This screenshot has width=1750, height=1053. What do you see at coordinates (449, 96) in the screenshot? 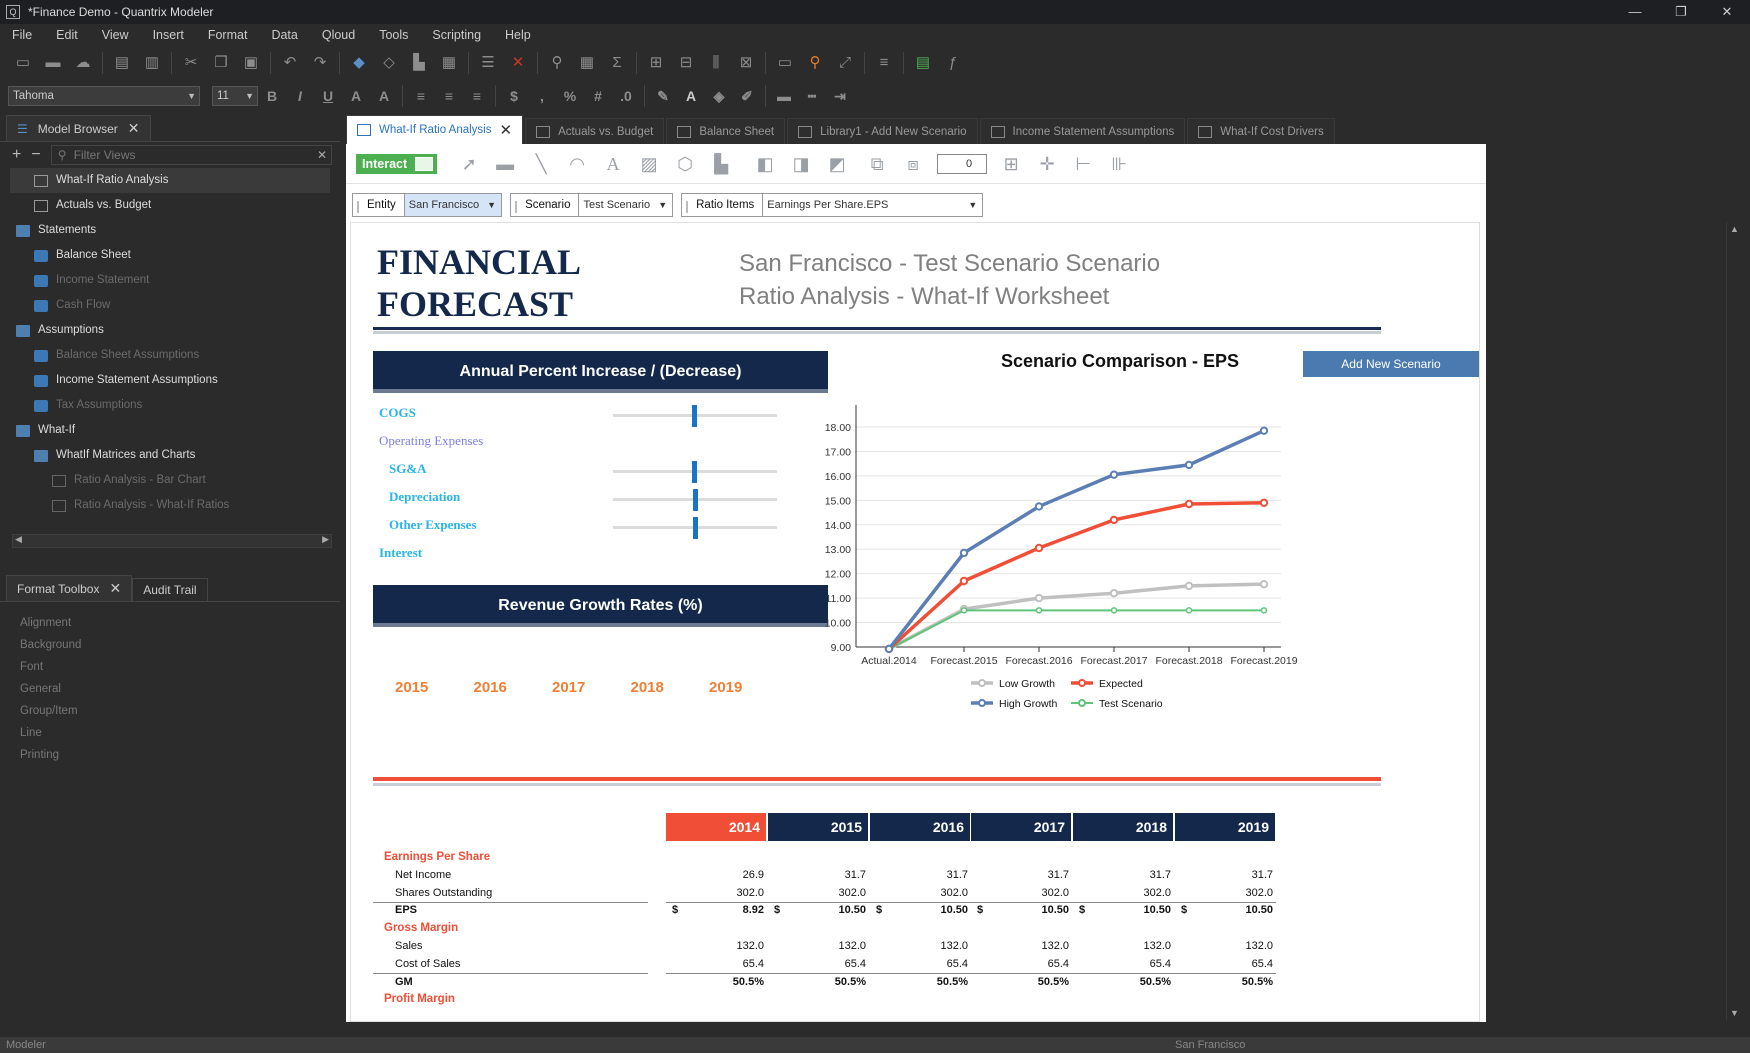
I see `align-center-icon: ≡` at bounding box center [449, 96].